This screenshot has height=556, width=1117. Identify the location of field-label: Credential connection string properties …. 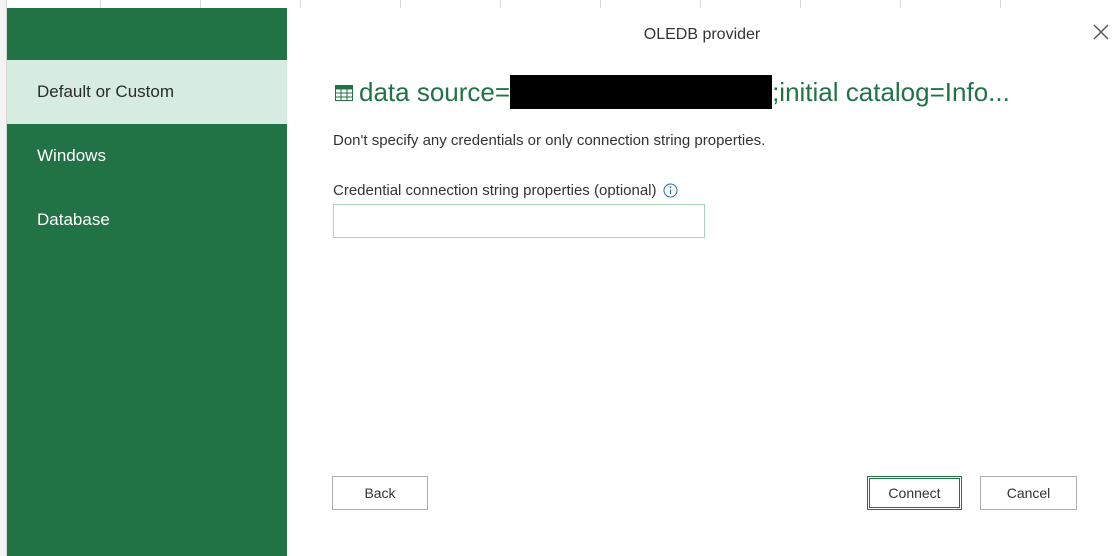
(505, 190).